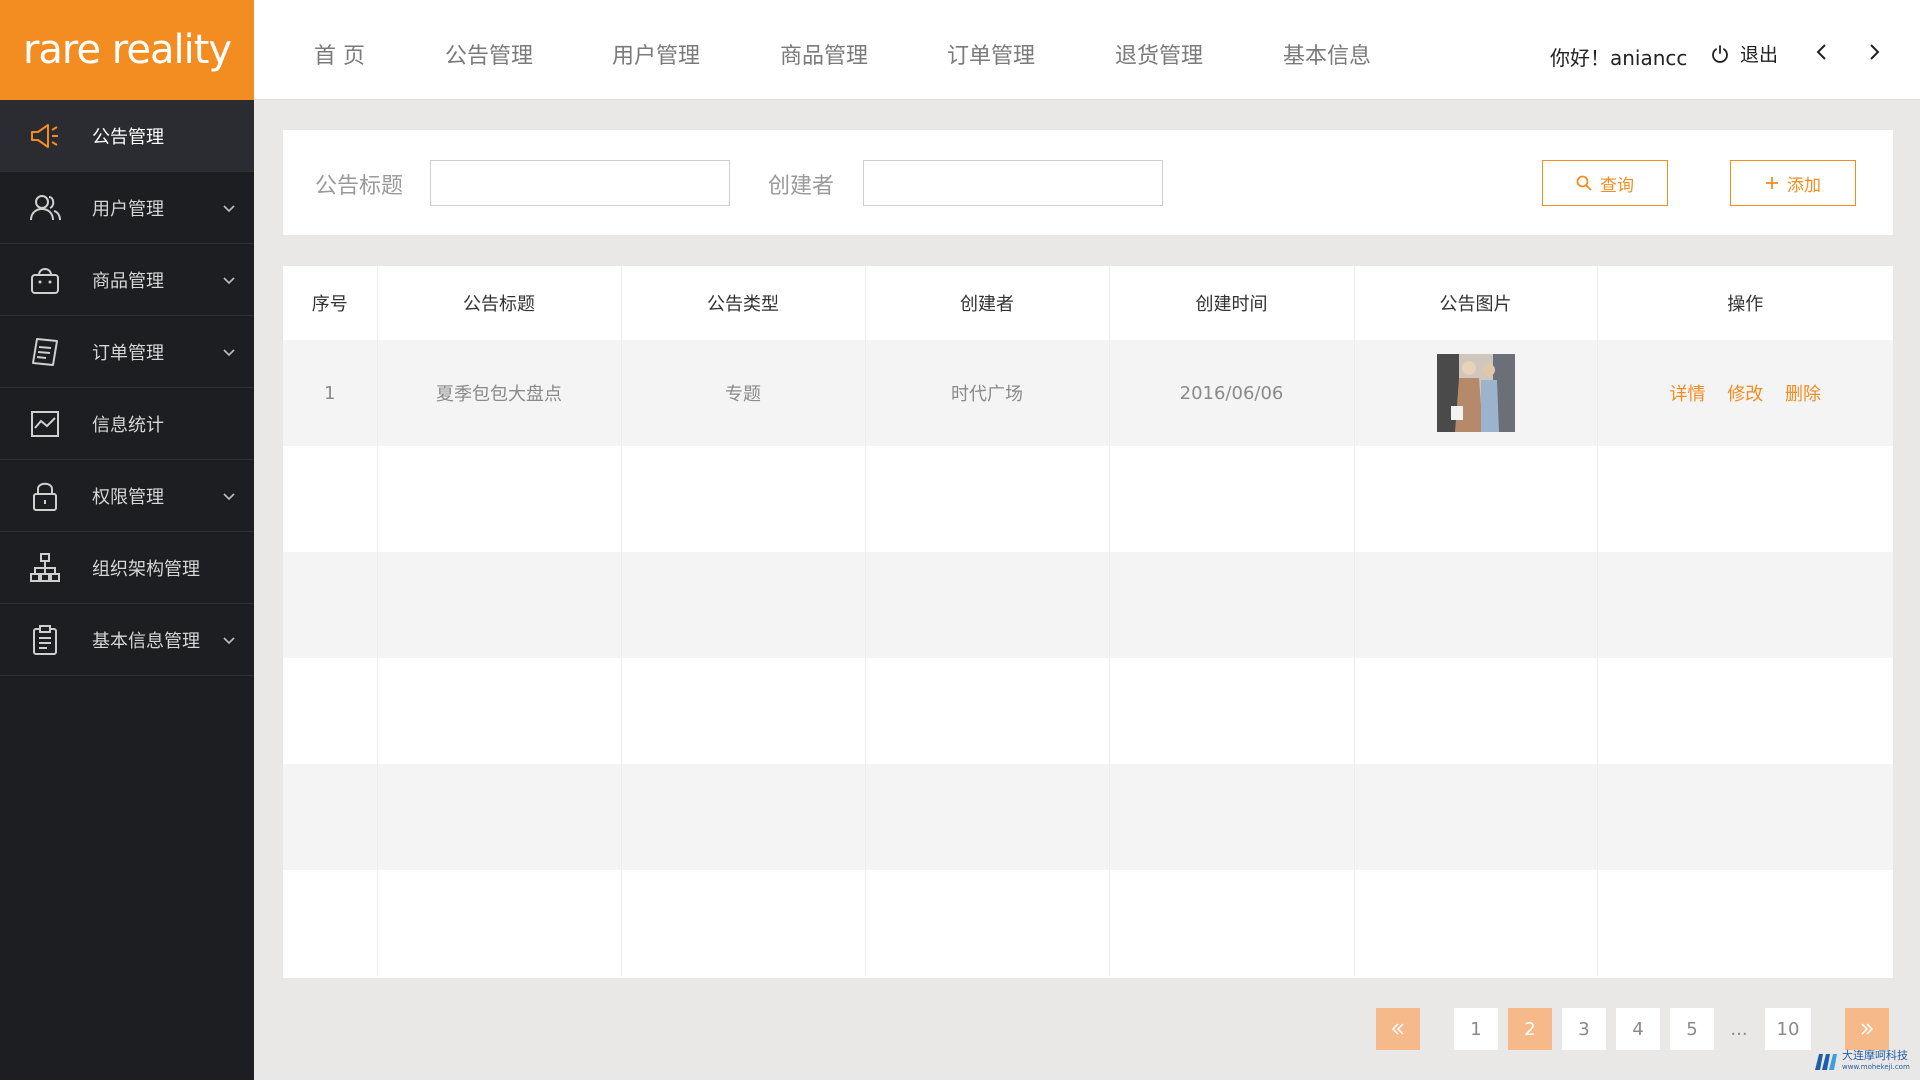  What do you see at coordinates (1745, 303) in the screenshot?
I see `header-actions: 操作` at bounding box center [1745, 303].